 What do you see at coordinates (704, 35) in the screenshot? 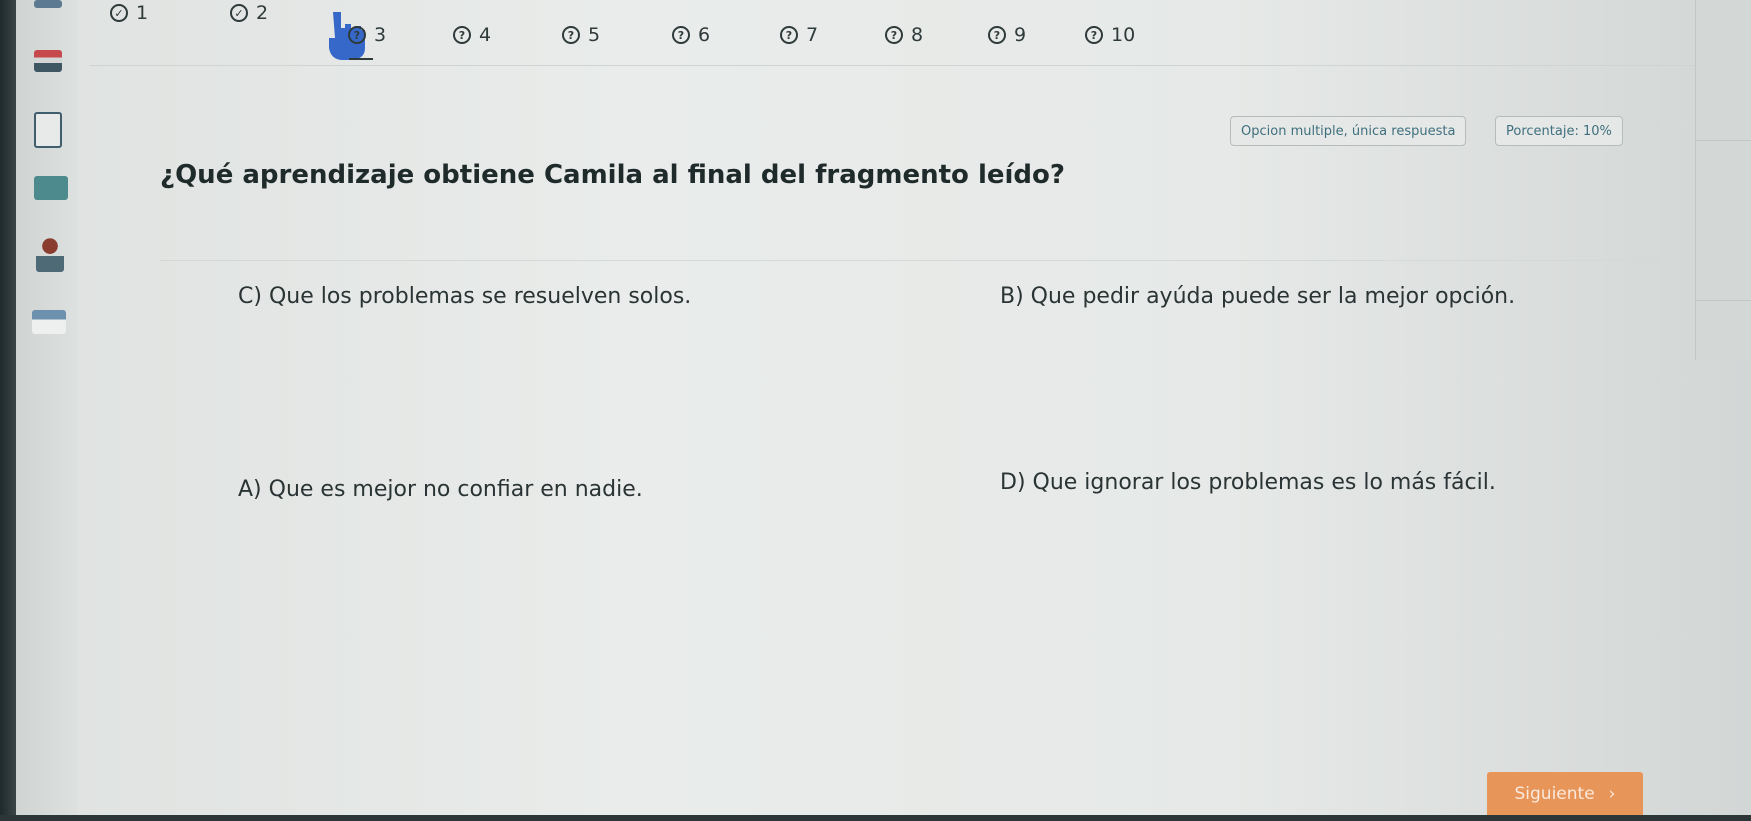
I see `question-nav-label: 6` at bounding box center [704, 35].